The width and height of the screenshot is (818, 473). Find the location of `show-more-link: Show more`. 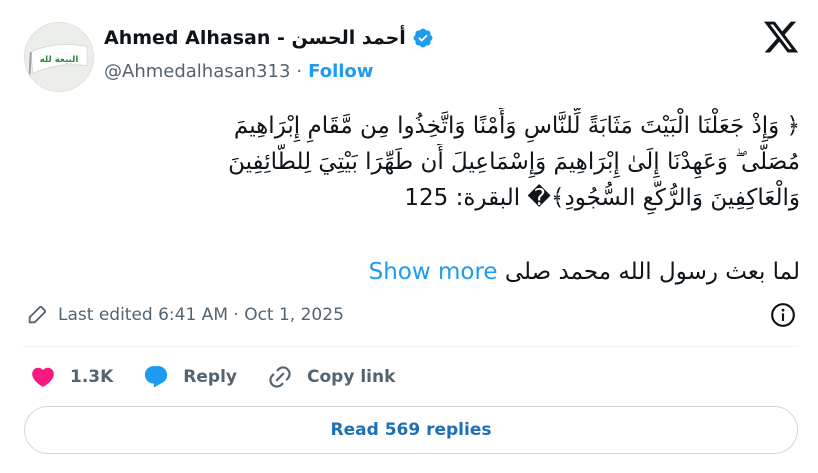

show-more-link: Show more is located at coordinates (433, 272).